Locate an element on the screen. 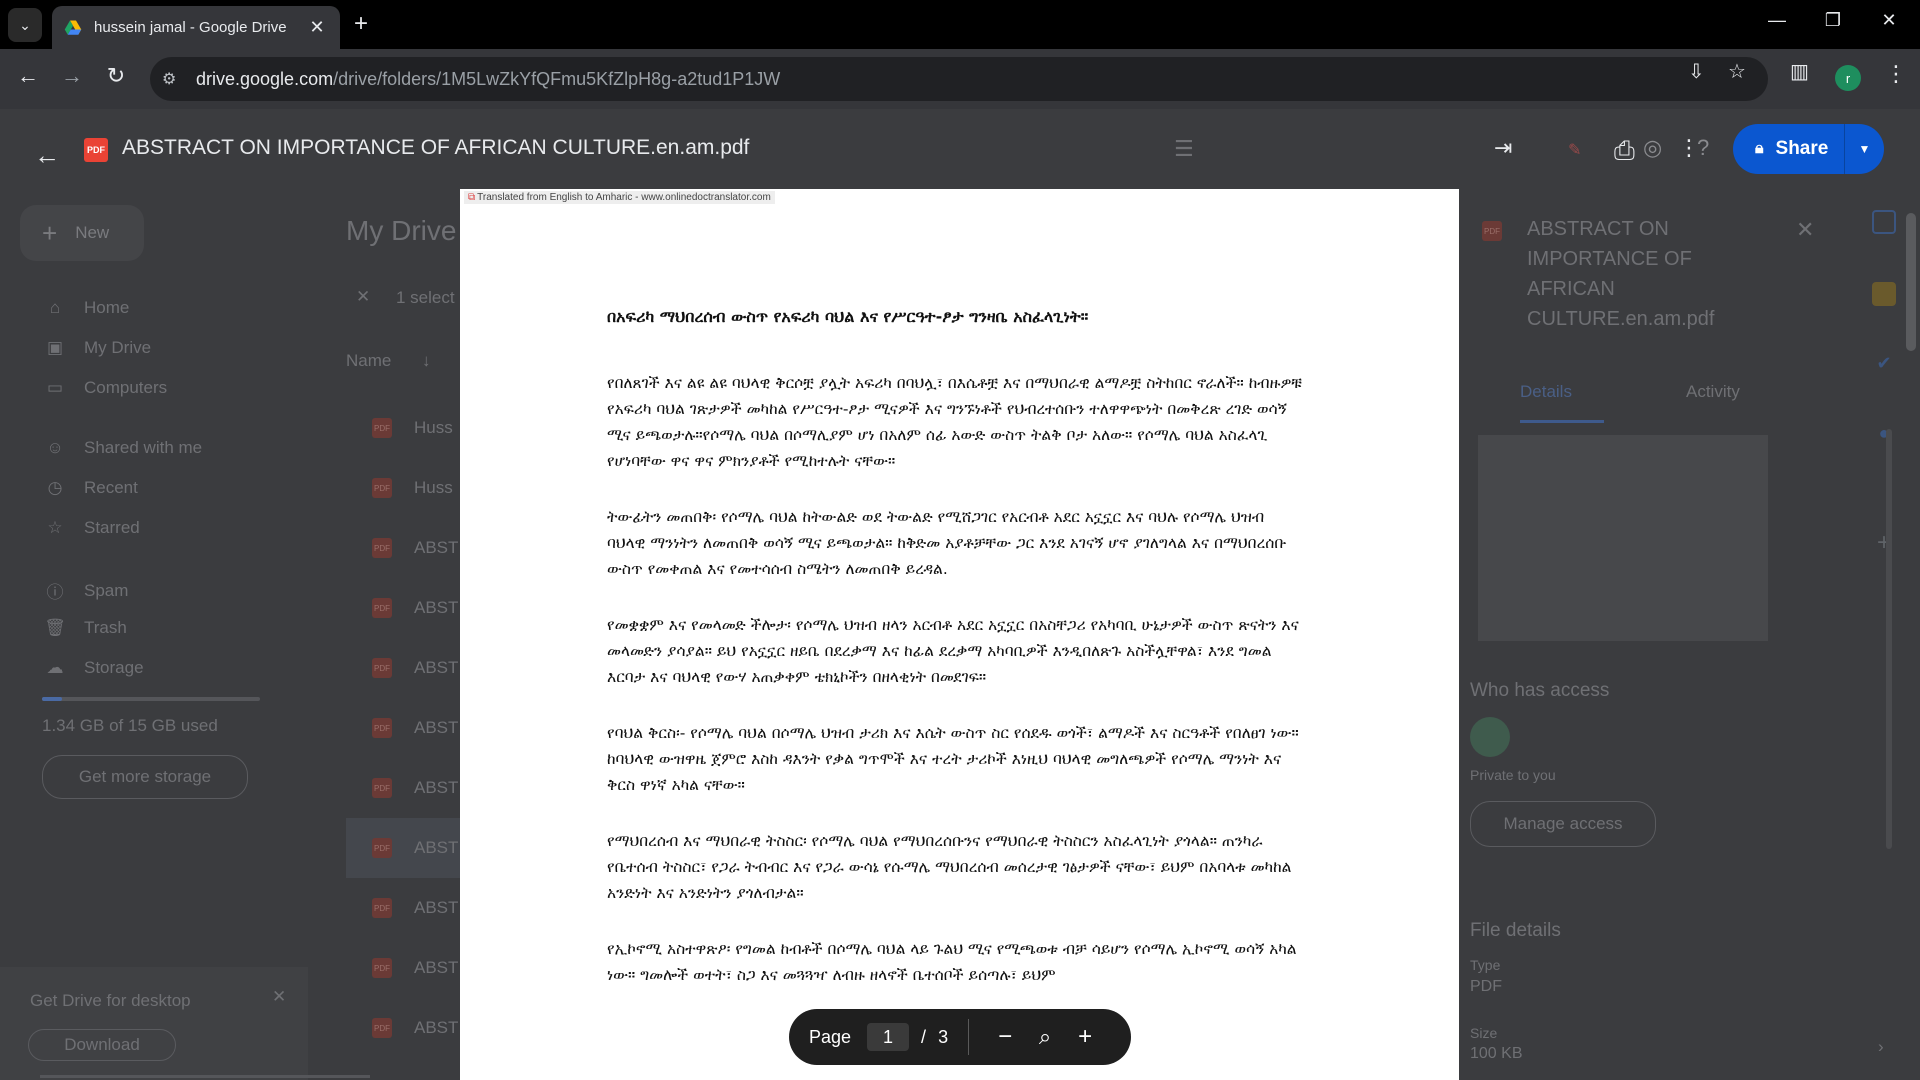 This screenshot has width=1920, height=1080. calendar-icon is located at coordinates (1884, 222).